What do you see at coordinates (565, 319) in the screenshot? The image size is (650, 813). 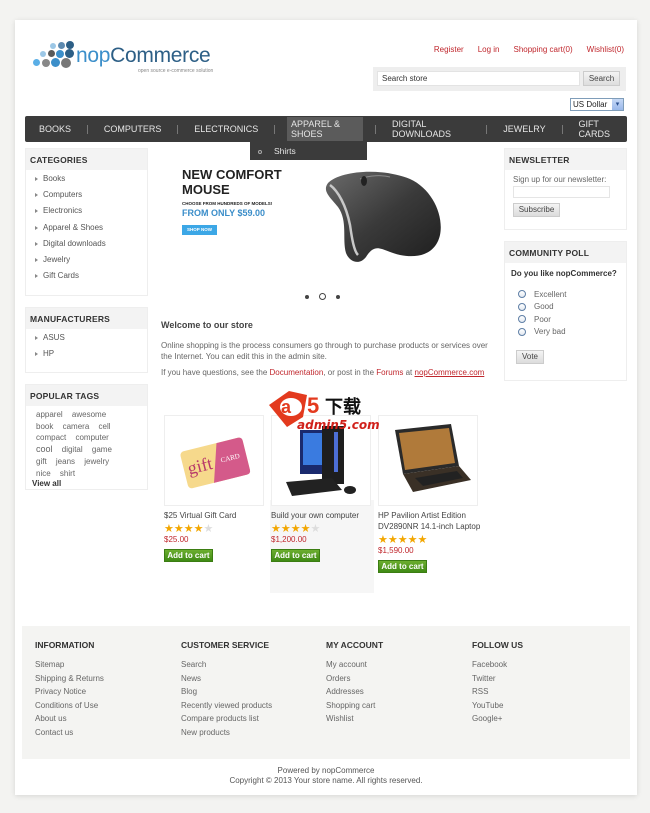 I see `poll-option-poor: Poor` at bounding box center [565, 319].